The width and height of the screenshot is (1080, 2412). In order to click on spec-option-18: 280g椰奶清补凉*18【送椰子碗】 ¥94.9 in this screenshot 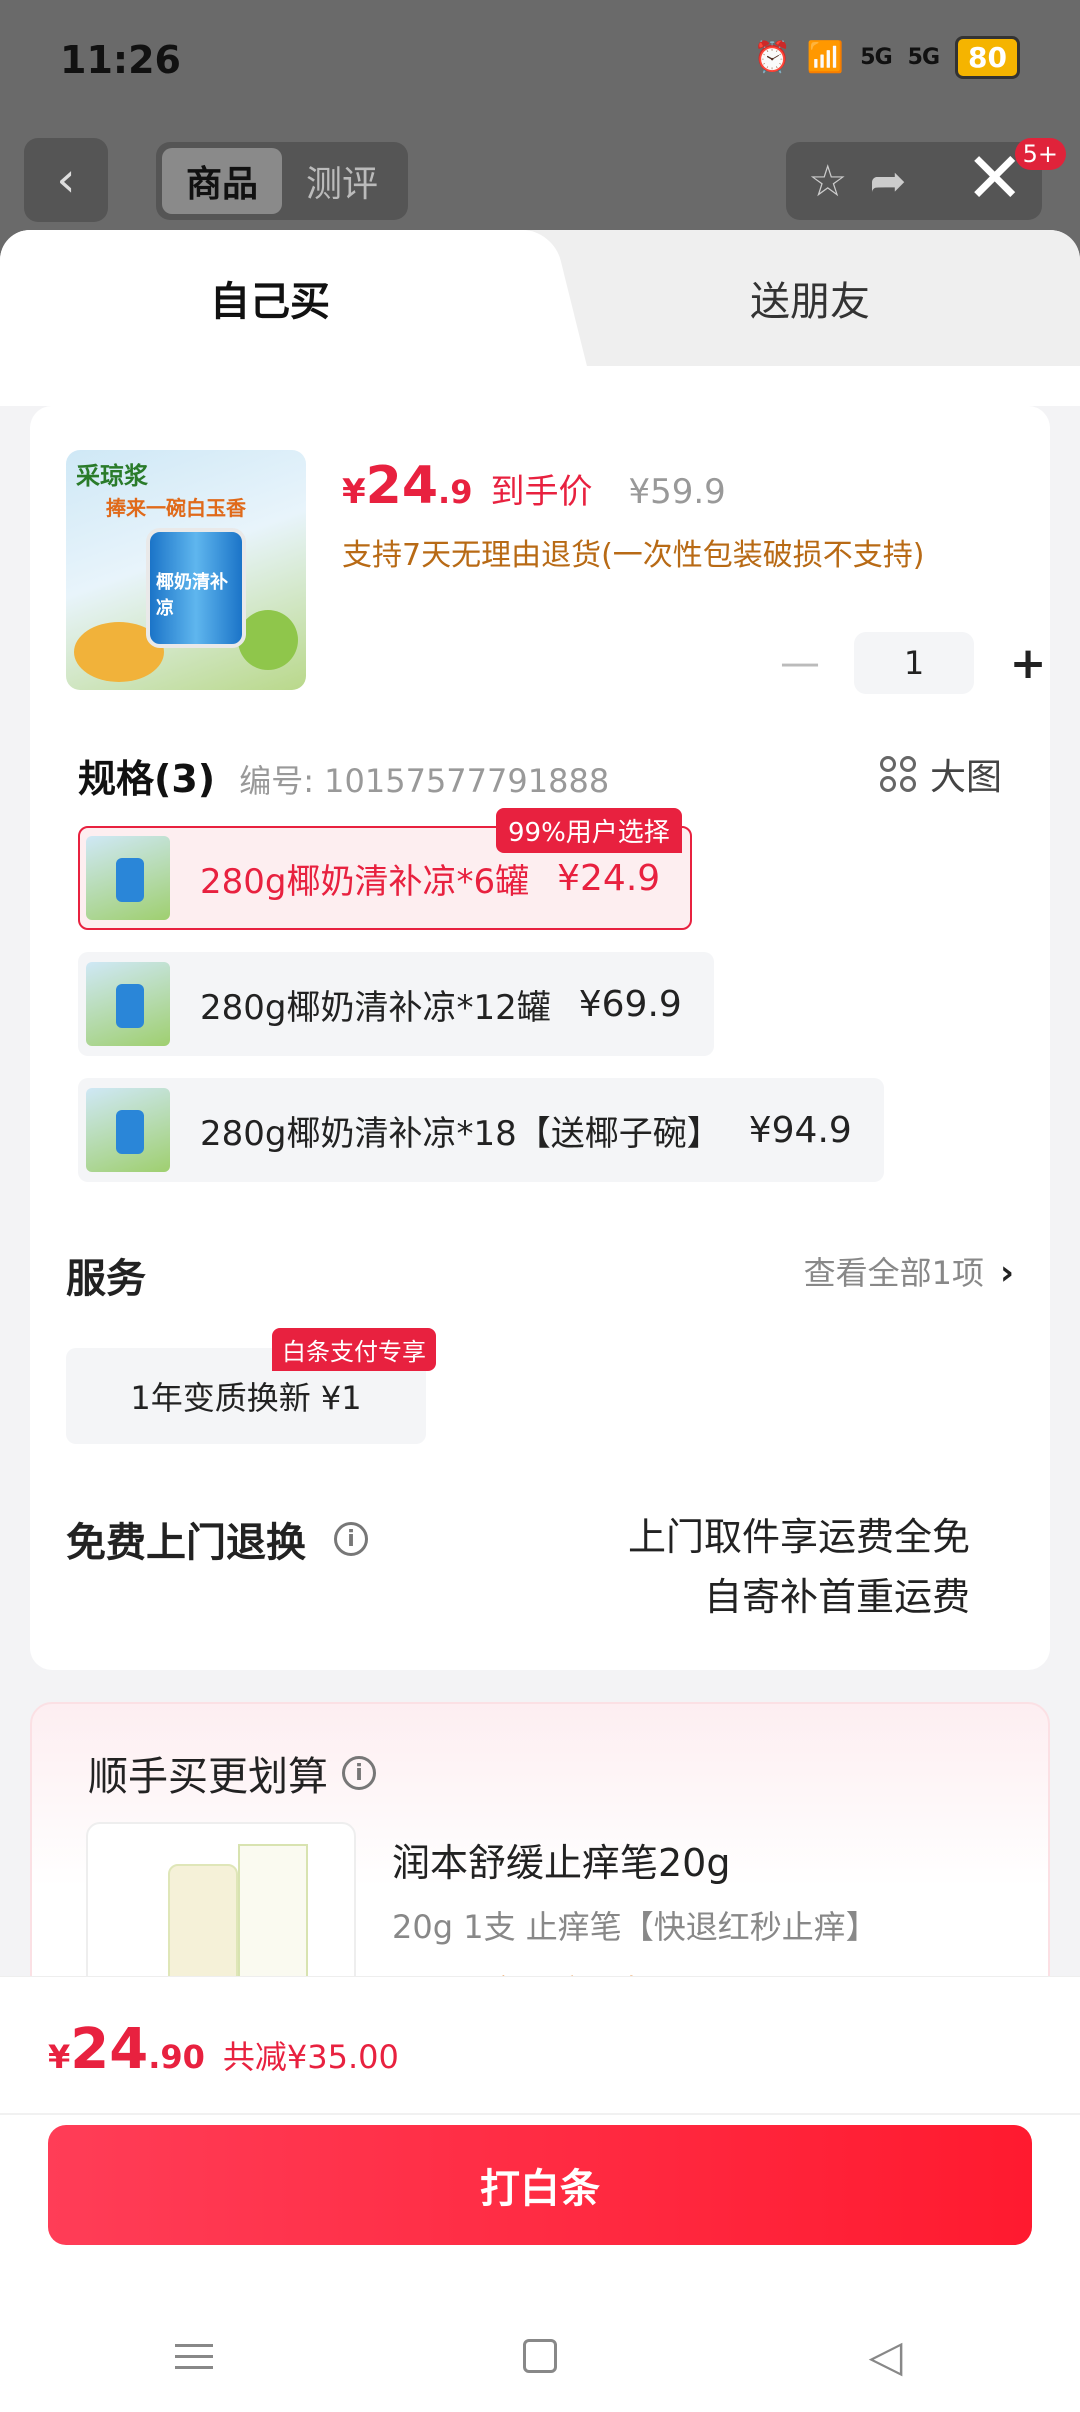, I will do `click(481, 1130)`.